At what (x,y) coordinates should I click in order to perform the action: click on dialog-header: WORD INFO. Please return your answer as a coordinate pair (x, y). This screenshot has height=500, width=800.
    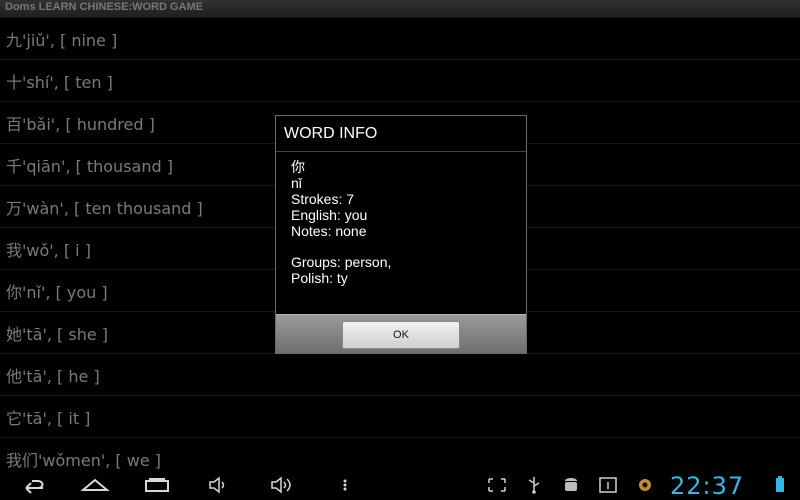
    Looking at the image, I should click on (401, 134).